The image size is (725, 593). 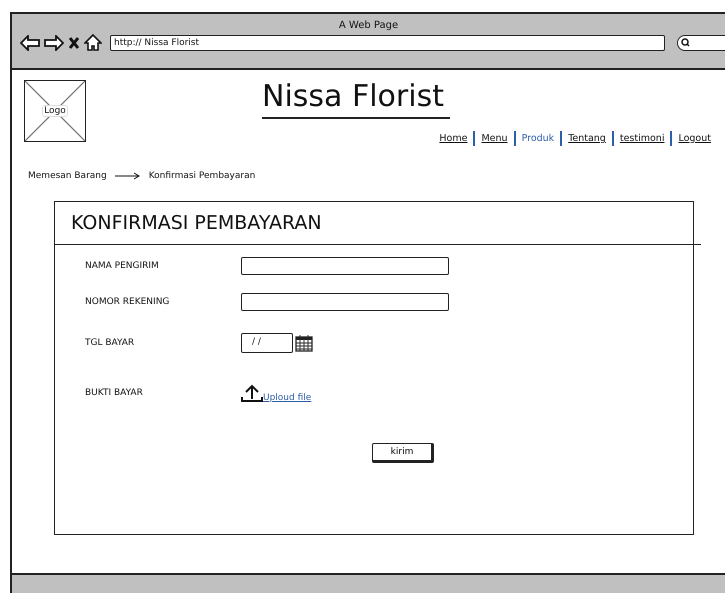 I want to click on site-title: Nissa Florist, so click(x=356, y=99).